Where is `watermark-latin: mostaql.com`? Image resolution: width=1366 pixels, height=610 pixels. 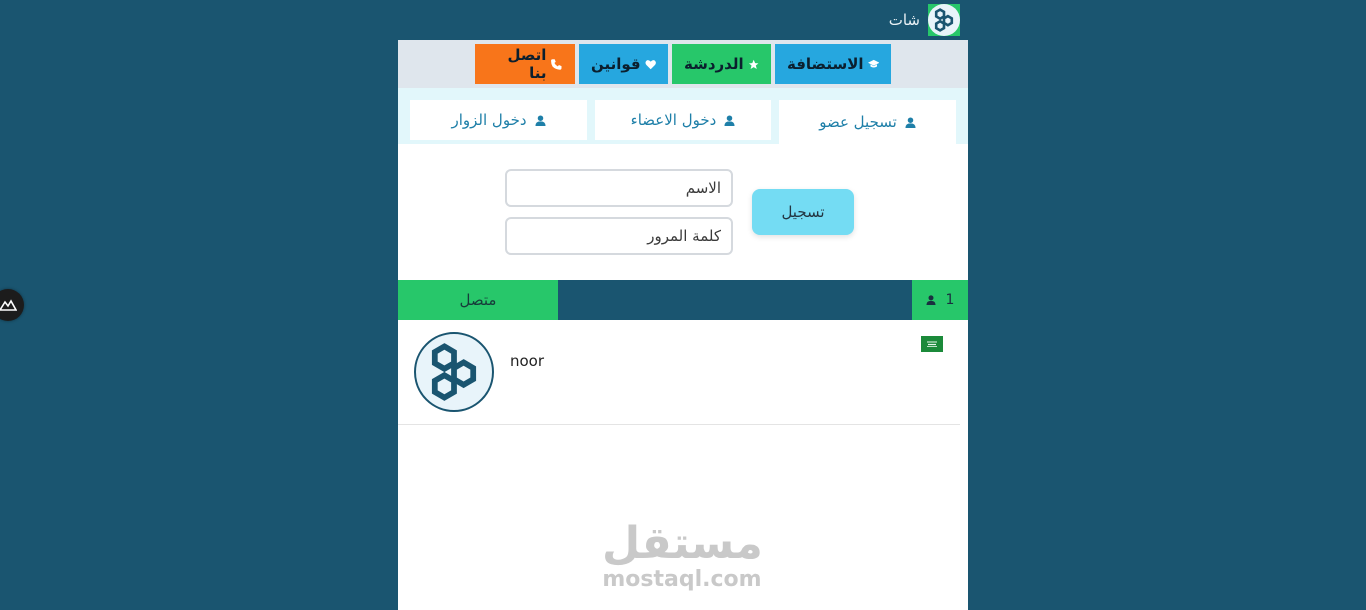
watermark-latin: mostaql.com is located at coordinates (682, 579).